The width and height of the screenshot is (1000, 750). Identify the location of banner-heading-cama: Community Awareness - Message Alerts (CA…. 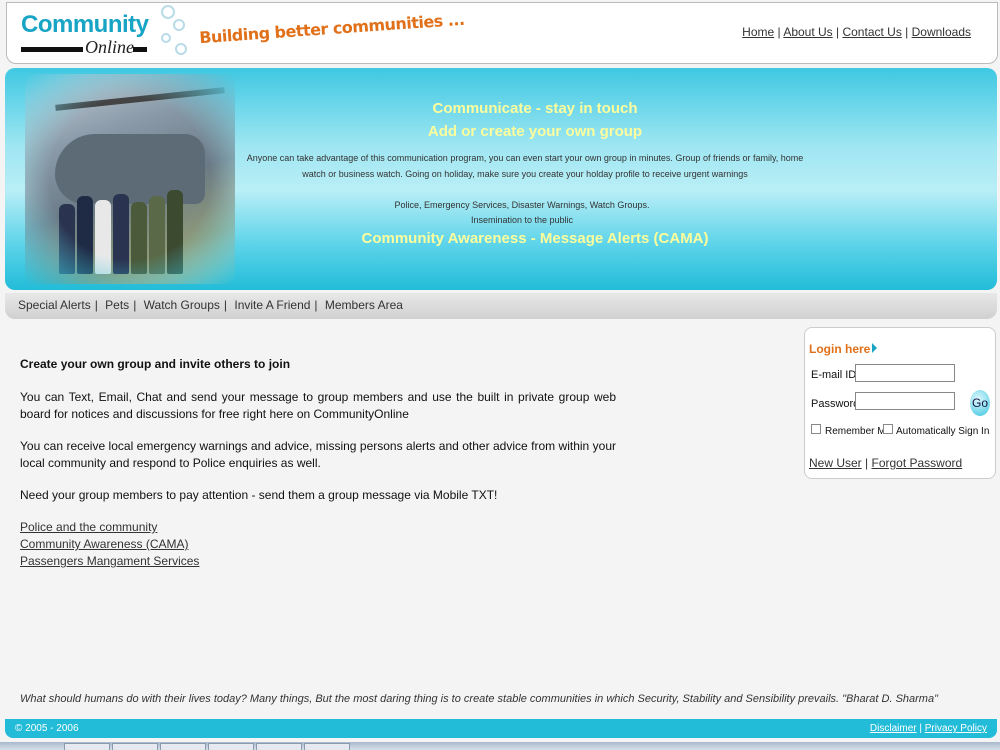
(535, 238).